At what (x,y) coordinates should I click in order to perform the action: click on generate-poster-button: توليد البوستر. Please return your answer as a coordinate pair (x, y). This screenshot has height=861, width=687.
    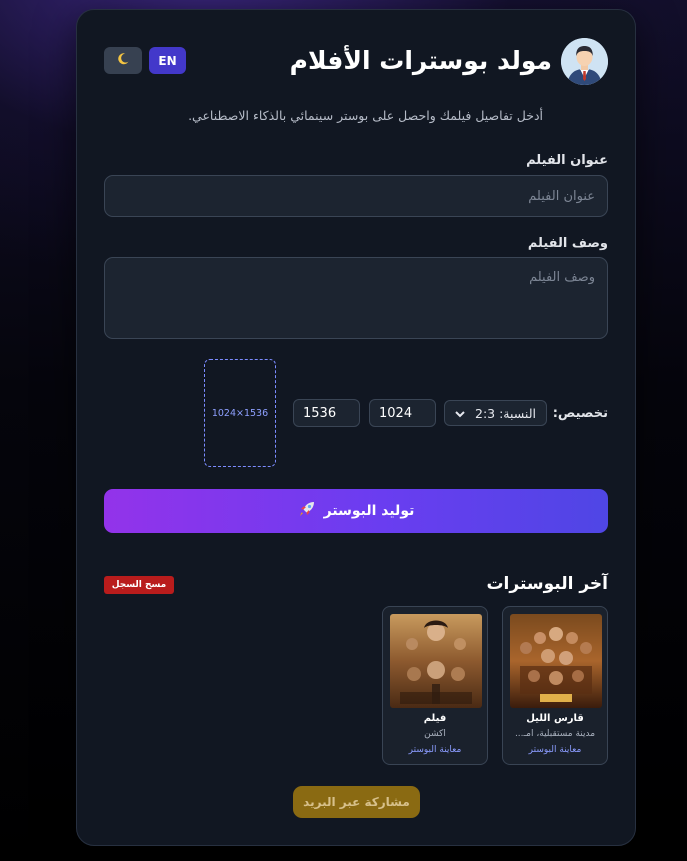
    Looking at the image, I should click on (356, 511).